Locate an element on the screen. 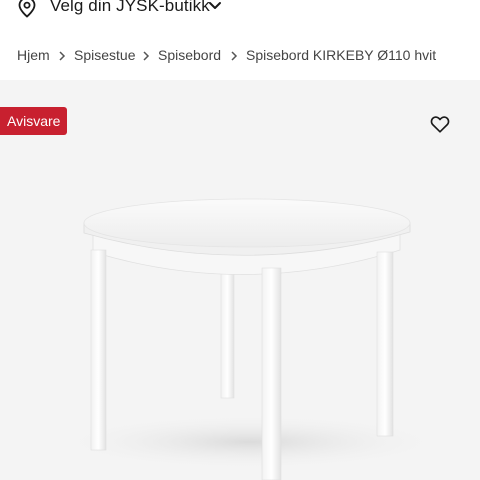  breadcrumb-home: Hjem is located at coordinates (33, 55).